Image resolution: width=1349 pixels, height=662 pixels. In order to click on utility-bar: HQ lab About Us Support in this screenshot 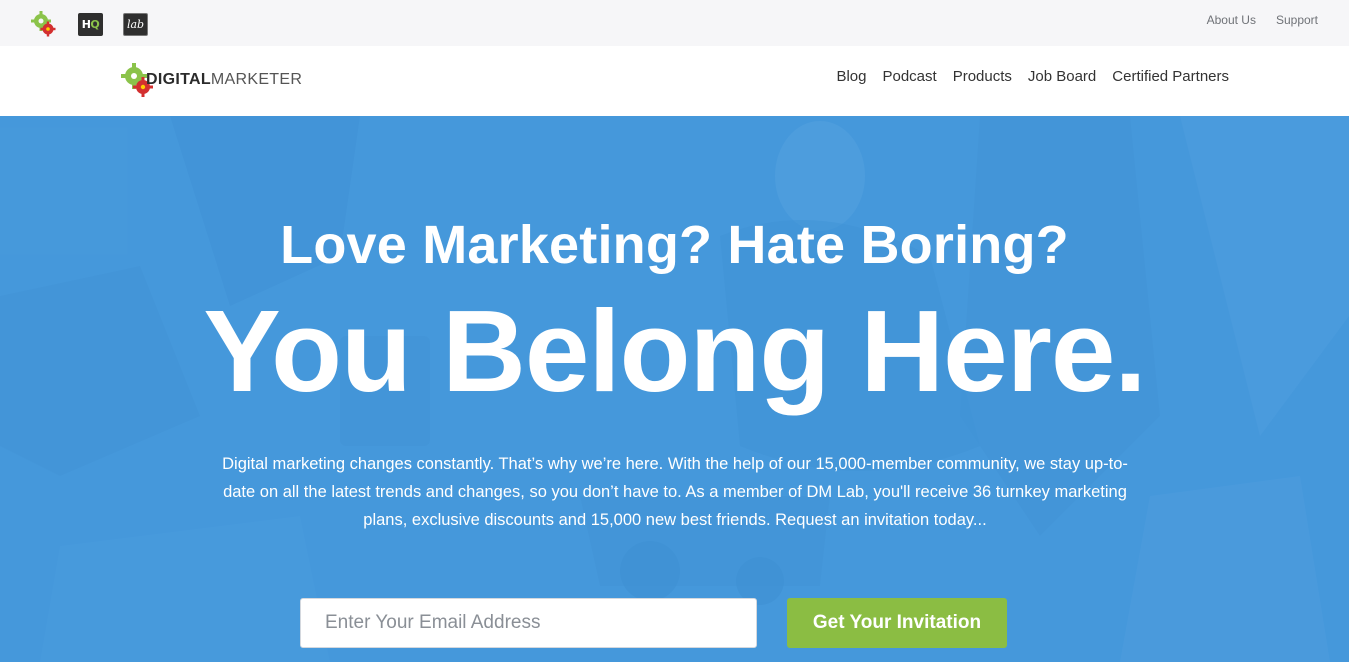, I will do `click(674, 23)`.